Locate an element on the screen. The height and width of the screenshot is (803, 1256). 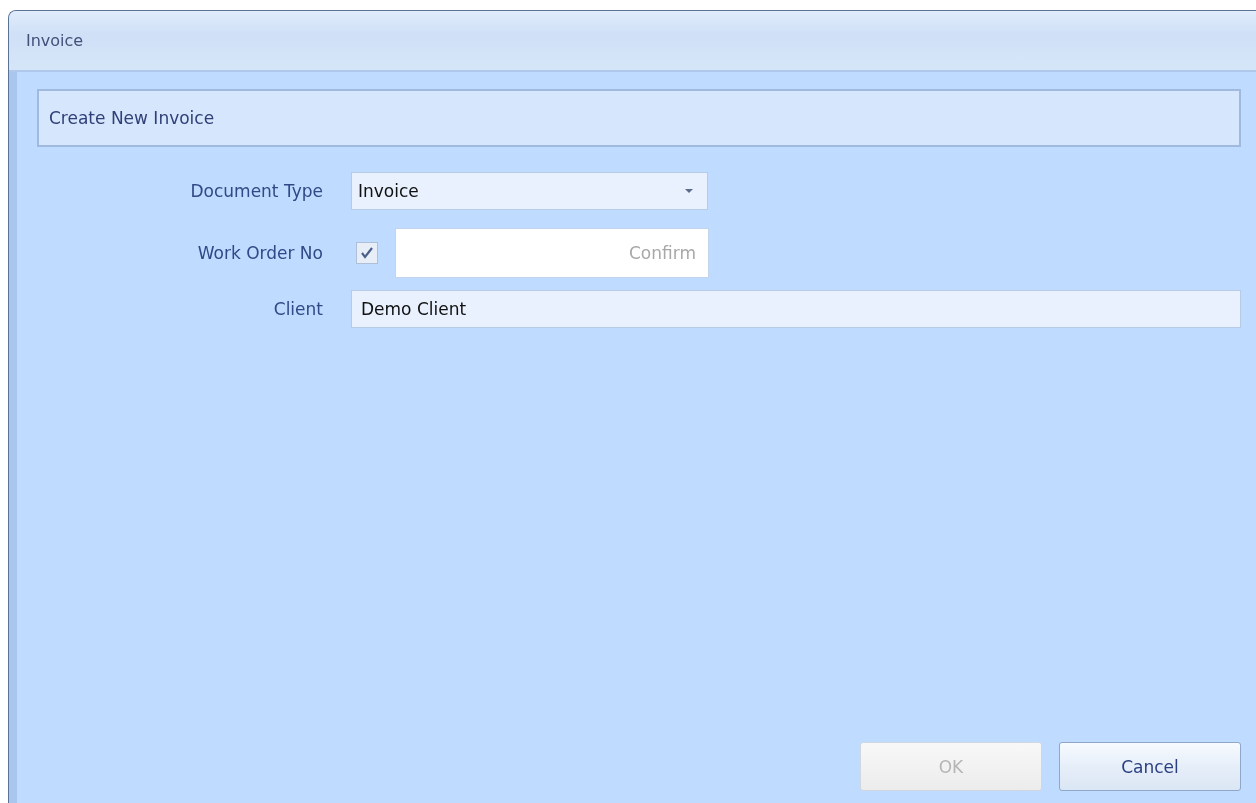
input-field: Demo Client is located at coordinates (796, 309).